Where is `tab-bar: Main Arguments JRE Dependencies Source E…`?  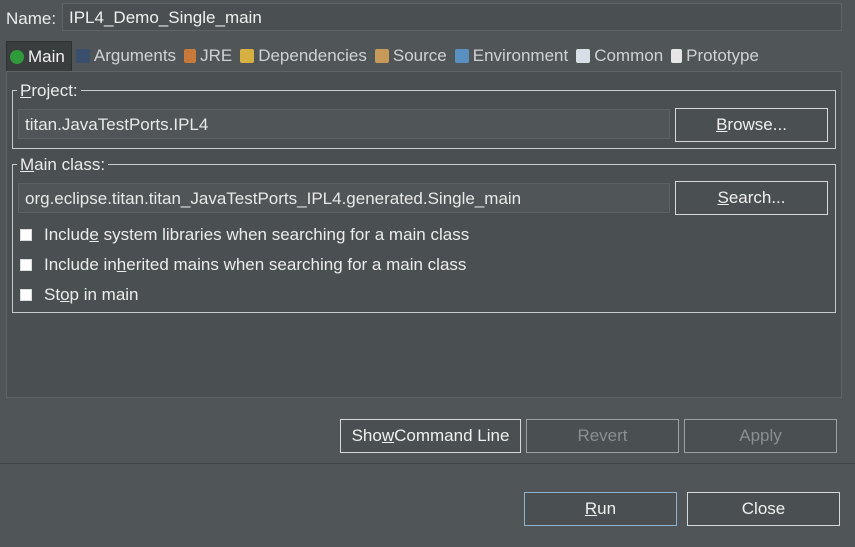
tab-bar: Main Arguments JRE Dependencies Source E… is located at coordinates (424, 56).